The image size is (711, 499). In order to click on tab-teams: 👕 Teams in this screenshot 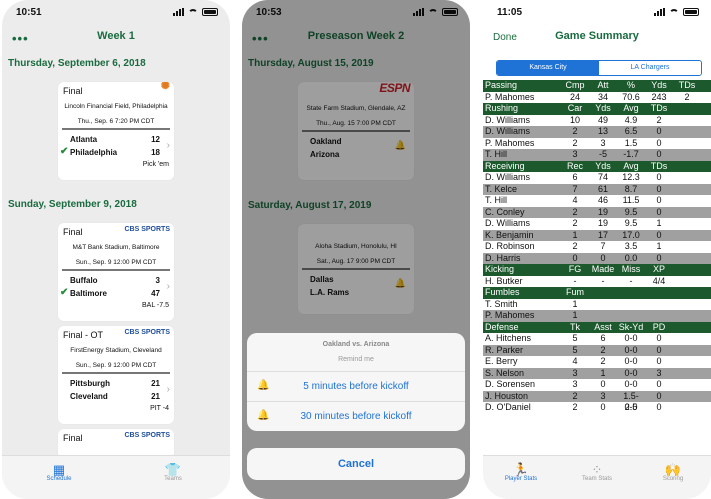, I will do `click(173, 477)`.